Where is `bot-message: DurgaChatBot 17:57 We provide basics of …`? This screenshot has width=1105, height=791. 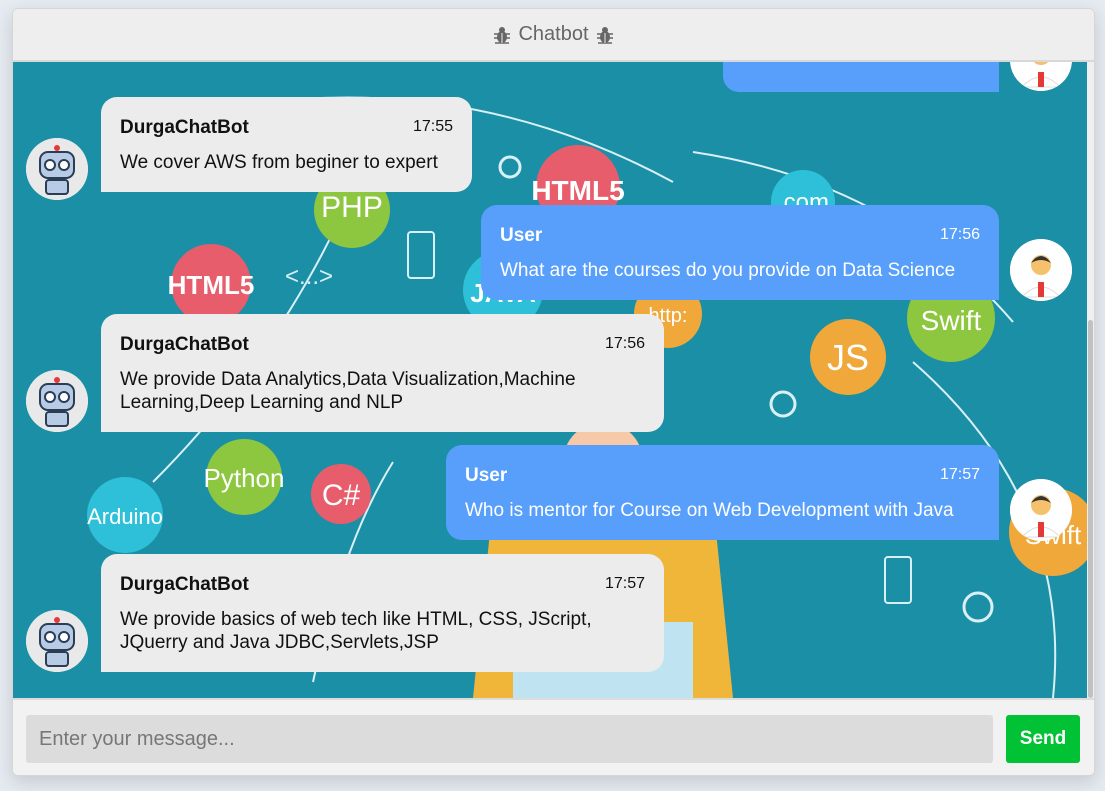
bot-message: DurgaChatBot 17:57 We provide basics of … is located at coordinates (382, 613).